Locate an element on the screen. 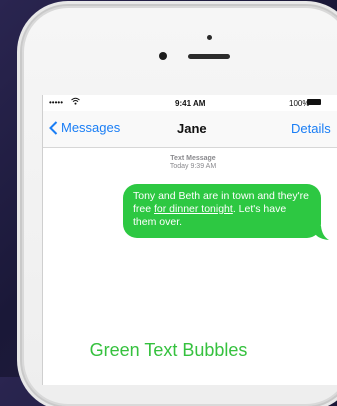  message-meta: Text Message Today 9:39 AM is located at coordinates (190, 163).